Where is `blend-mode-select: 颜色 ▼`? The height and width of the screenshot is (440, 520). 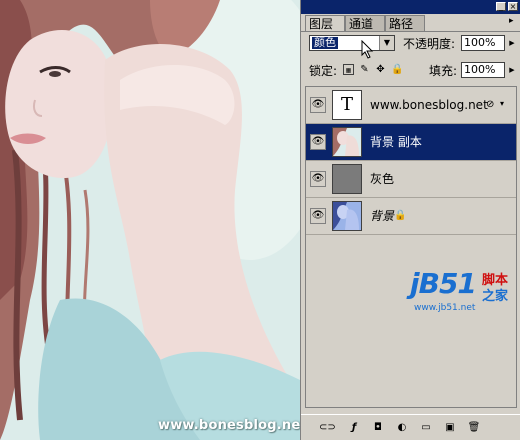
blend-mode-select: 颜色 ▼ is located at coordinates (352, 43).